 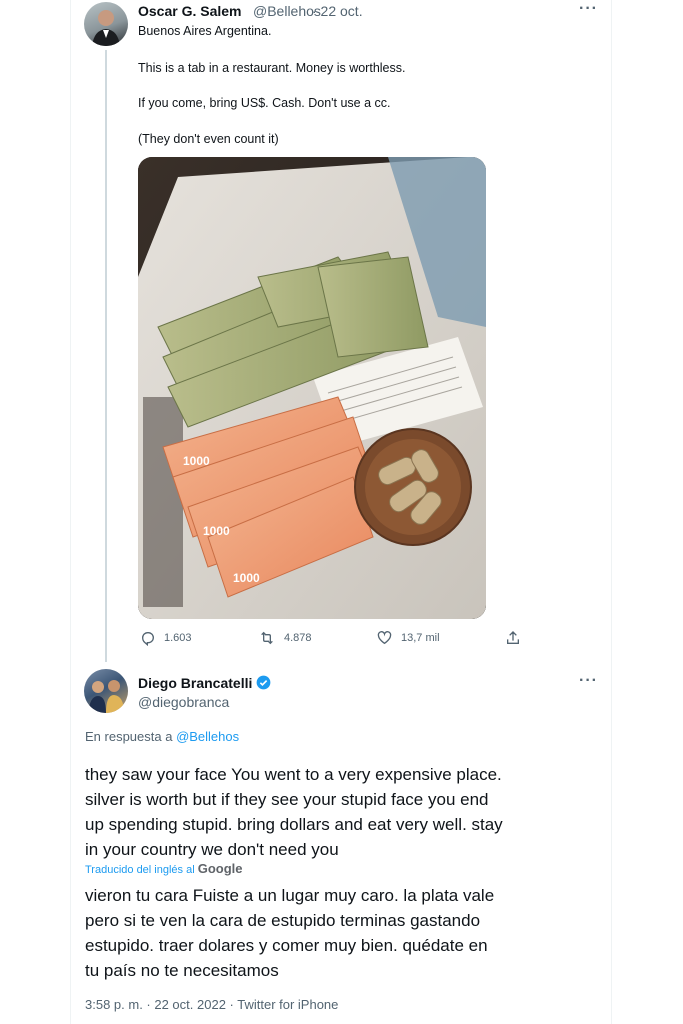 What do you see at coordinates (207, 736) in the screenshot?
I see `reply-to-link: @Bellehos` at bounding box center [207, 736].